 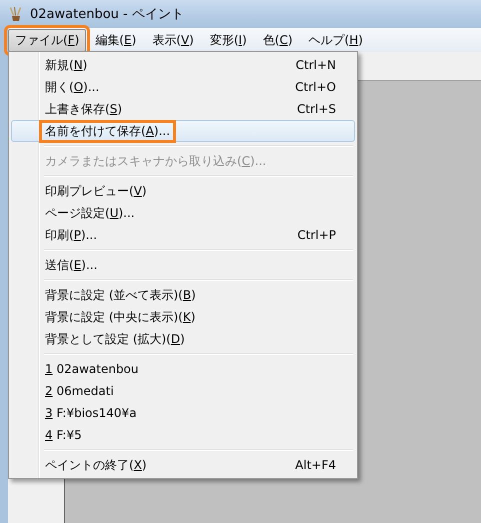 What do you see at coordinates (183, 339) in the screenshot?
I see `menu-item: 背景として設定 (拡大)(D)` at bounding box center [183, 339].